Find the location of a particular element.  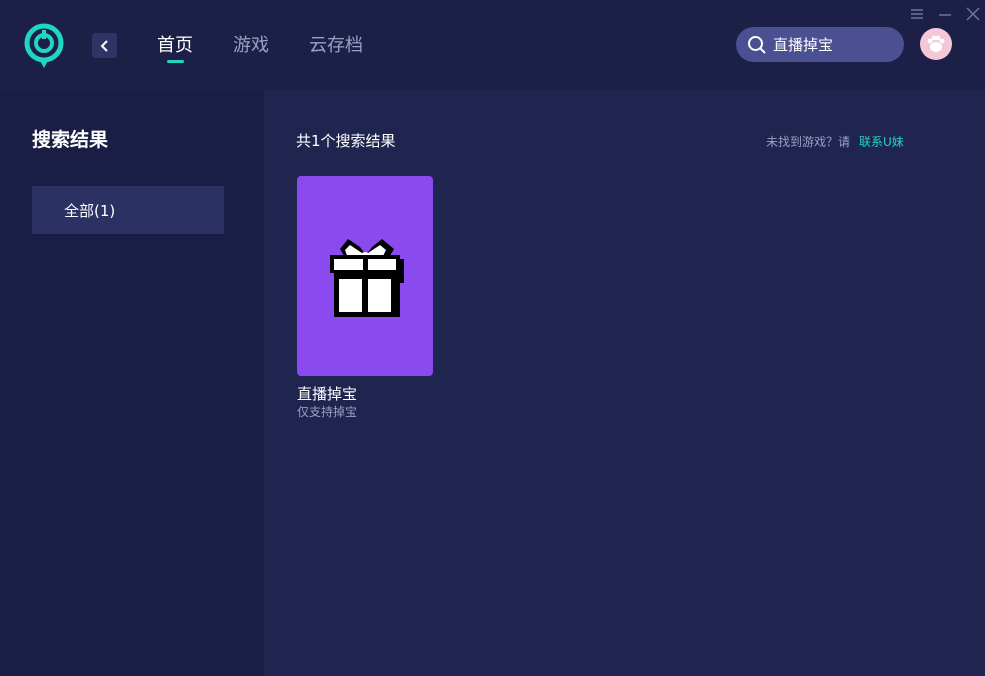

contact-support-link: 联系U妹 is located at coordinates (881, 141).